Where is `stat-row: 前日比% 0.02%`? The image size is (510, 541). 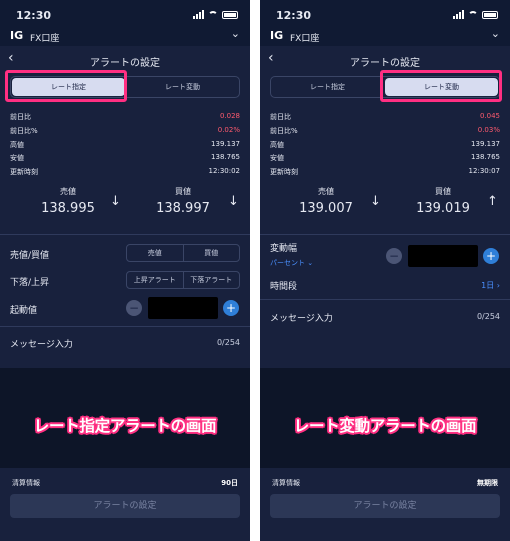
stat-row: 前日比% 0.02% is located at coordinates (125, 133).